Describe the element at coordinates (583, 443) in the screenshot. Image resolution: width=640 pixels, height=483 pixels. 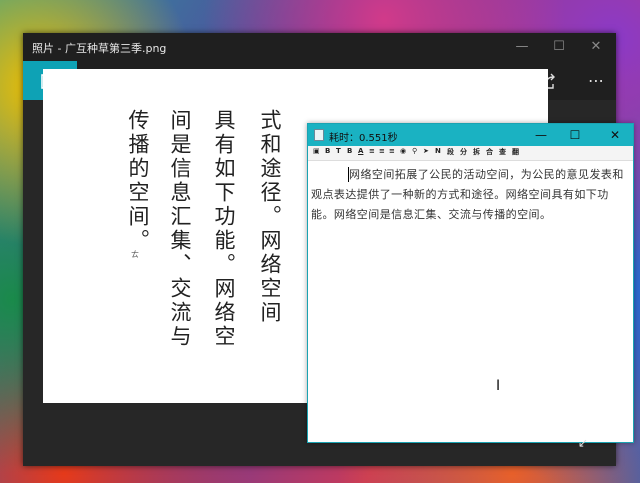
I see `resize-handle-icon: ↙` at that location.